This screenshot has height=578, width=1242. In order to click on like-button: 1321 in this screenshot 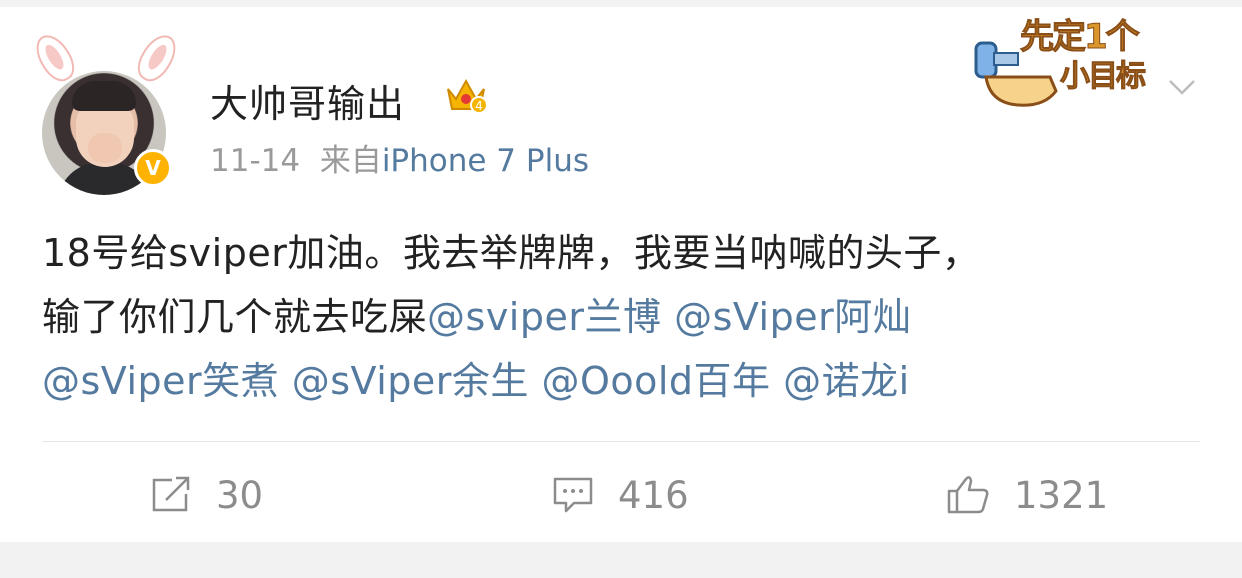, I will do `click(1027, 495)`.